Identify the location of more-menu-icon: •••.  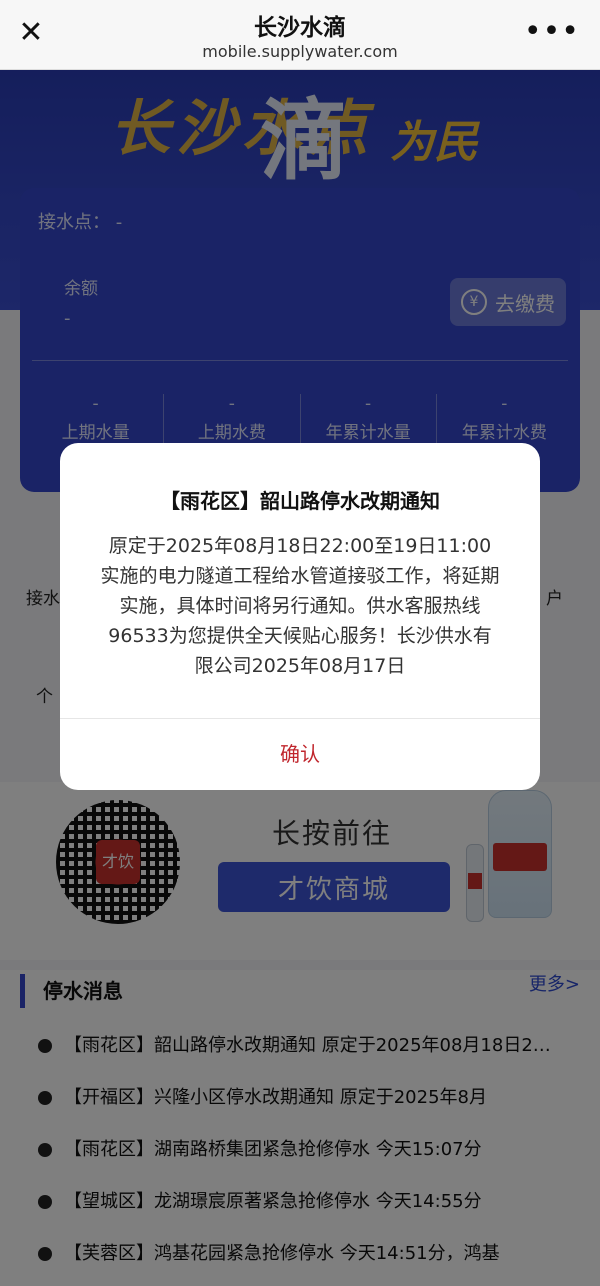
(552, 31).